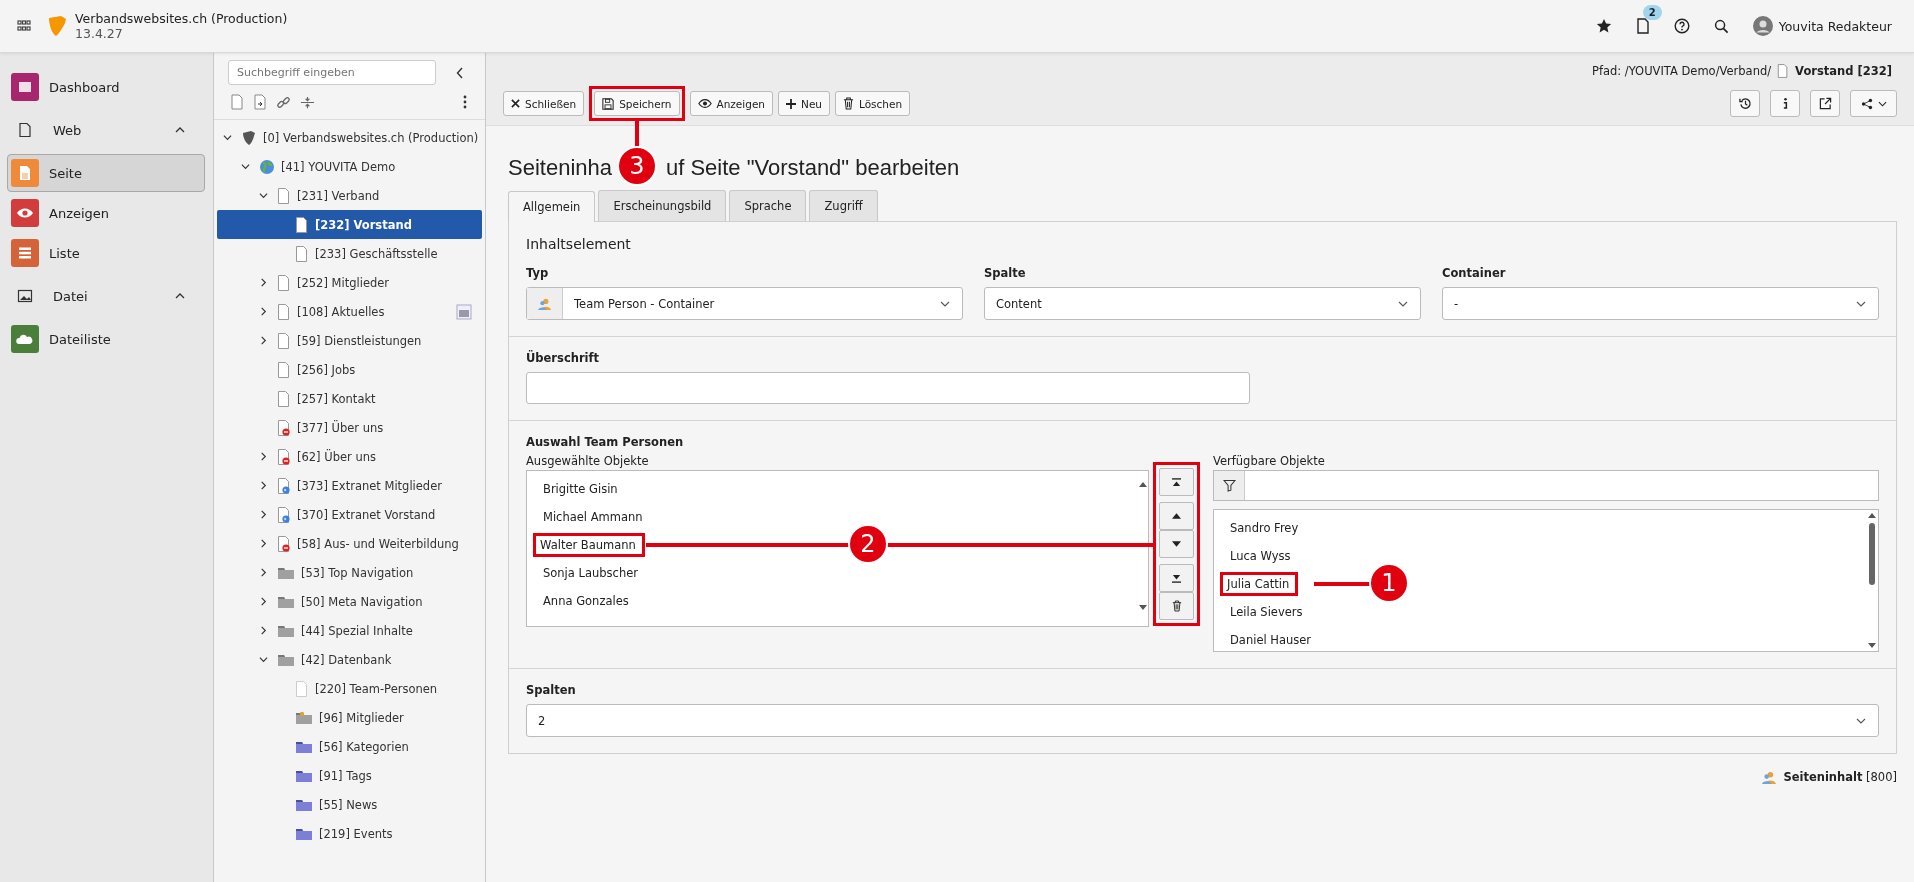 This screenshot has height=882, width=1914. I want to click on tree-item: [219] Events, so click(349, 833).